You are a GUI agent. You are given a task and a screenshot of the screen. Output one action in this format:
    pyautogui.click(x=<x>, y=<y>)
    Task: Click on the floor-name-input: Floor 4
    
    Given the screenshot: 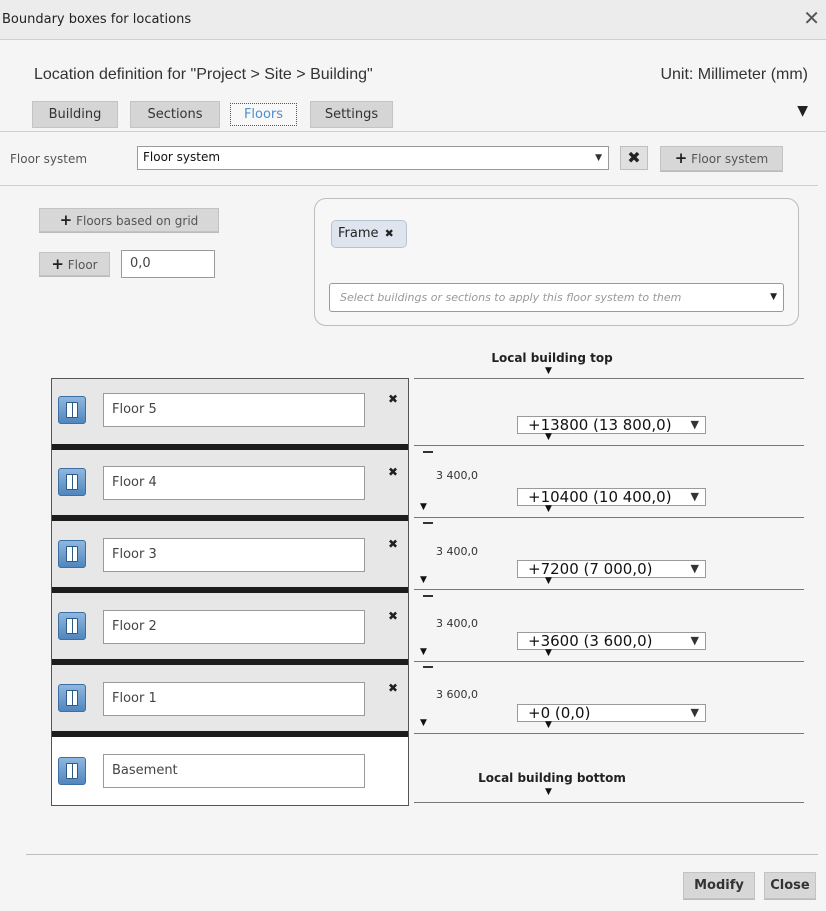 What is the action you would take?
    pyautogui.click(x=234, y=483)
    